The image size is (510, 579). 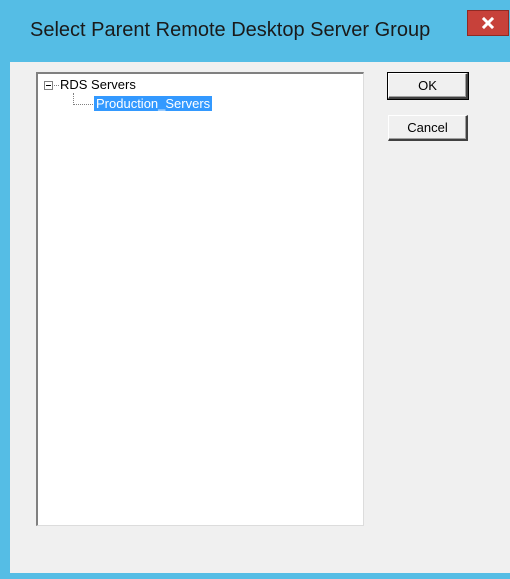 I want to click on tree-node-label: Production_Servers, so click(x=153, y=103).